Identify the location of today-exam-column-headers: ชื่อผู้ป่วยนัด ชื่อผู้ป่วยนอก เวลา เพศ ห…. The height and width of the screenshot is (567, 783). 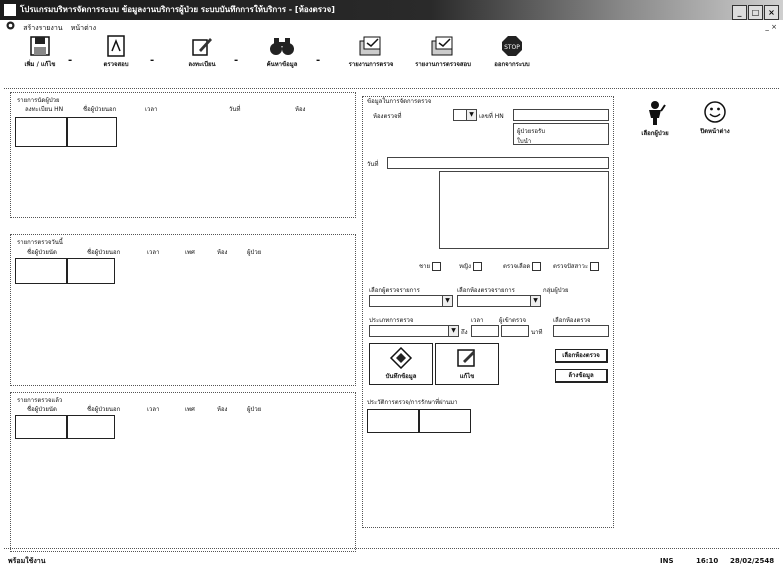
(182, 251).